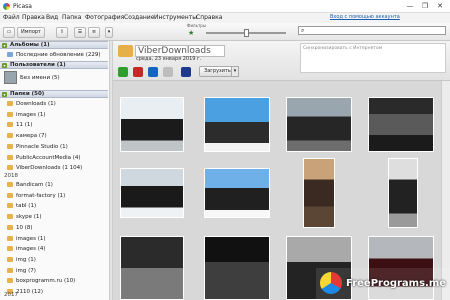 The image size is (450, 300). I want to click on blank-icon, so click(168, 72).